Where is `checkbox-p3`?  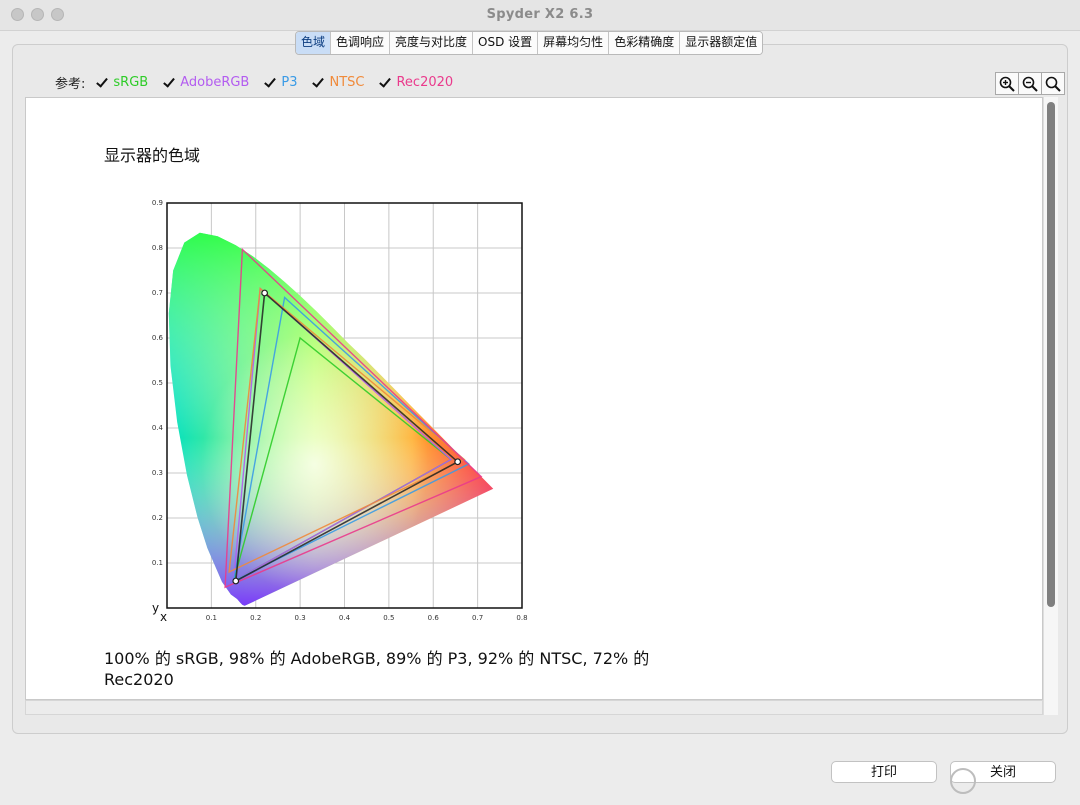
checkbox-p3 is located at coordinates (269, 82).